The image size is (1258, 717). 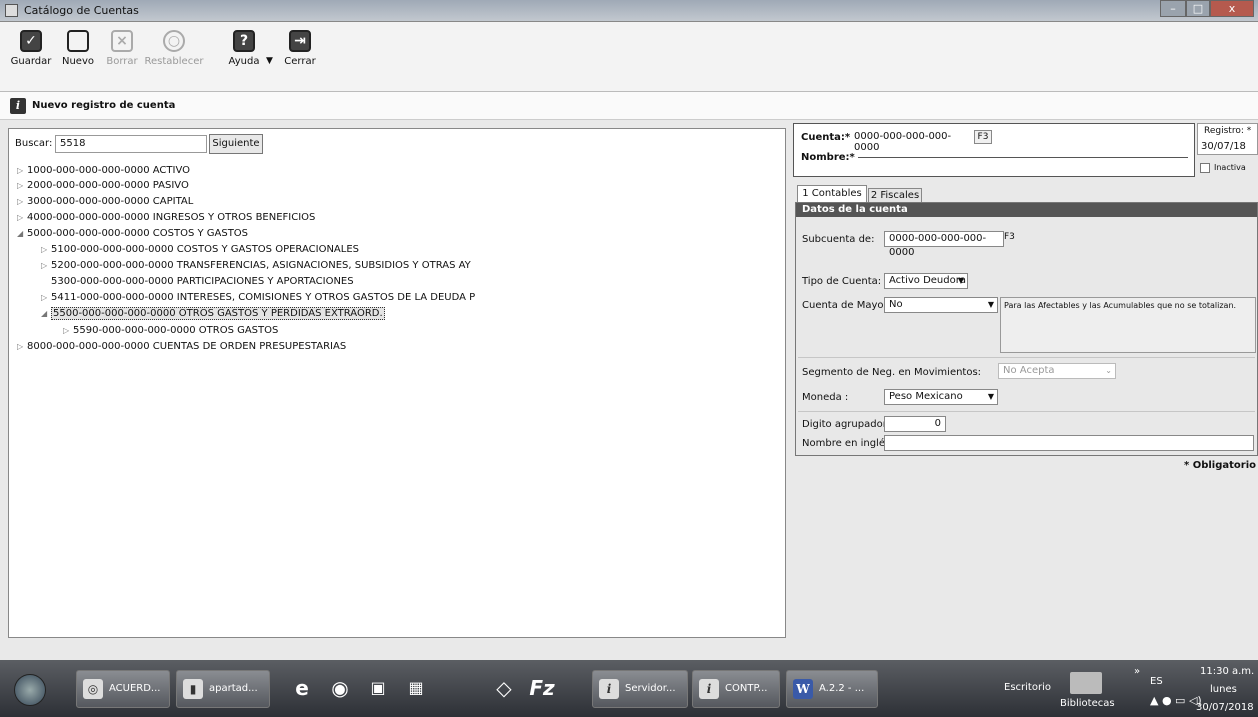 I want to click on delete-icon: ×, so click(x=122, y=41).